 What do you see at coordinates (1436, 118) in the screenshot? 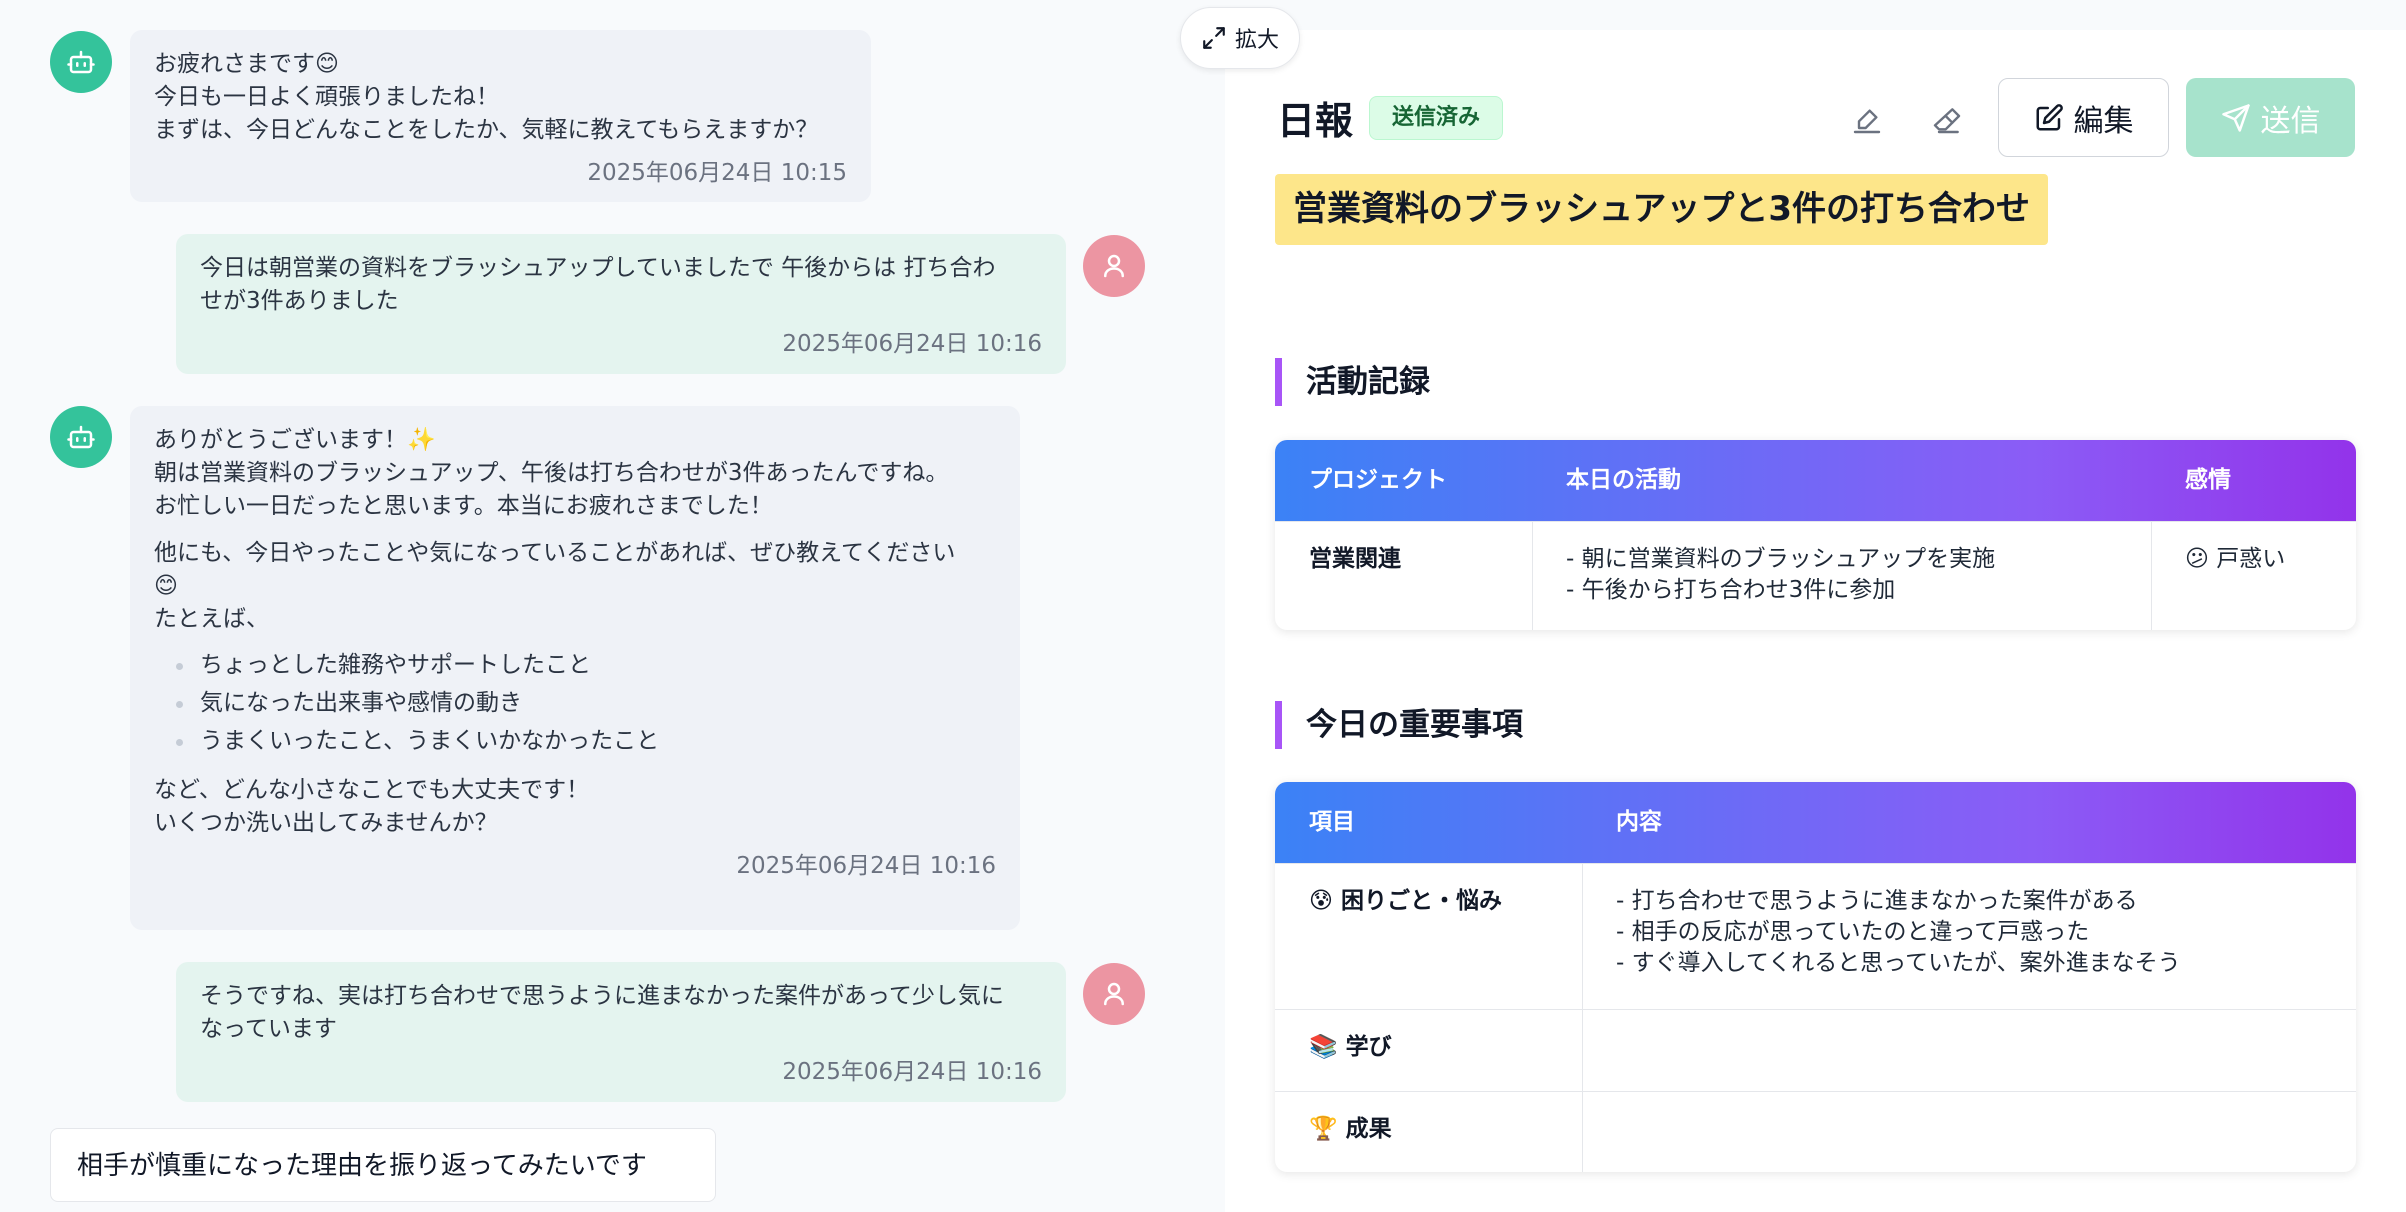
I see `status-badge: 送信済み` at bounding box center [1436, 118].